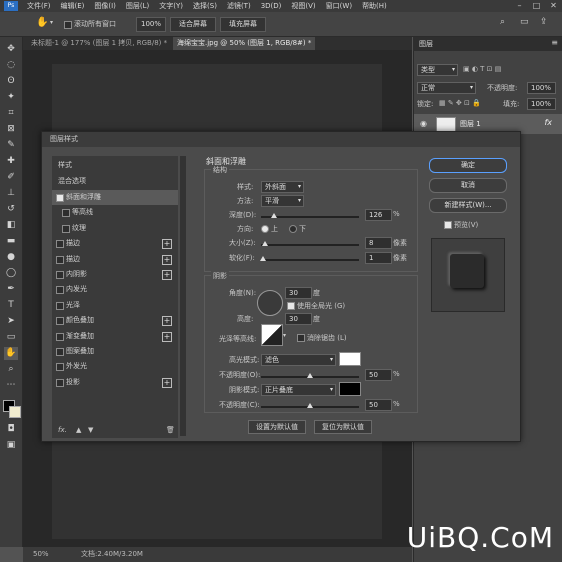 This screenshot has width=562, height=562. I want to click on styles-header: 样式, so click(115, 165).